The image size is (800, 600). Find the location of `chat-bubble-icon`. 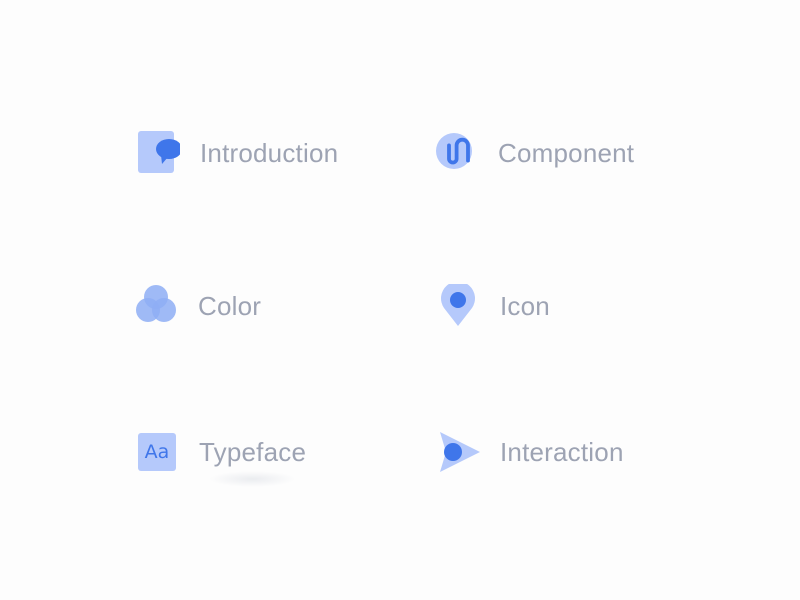

chat-bubble-icon is located at coordinates (159, 152).